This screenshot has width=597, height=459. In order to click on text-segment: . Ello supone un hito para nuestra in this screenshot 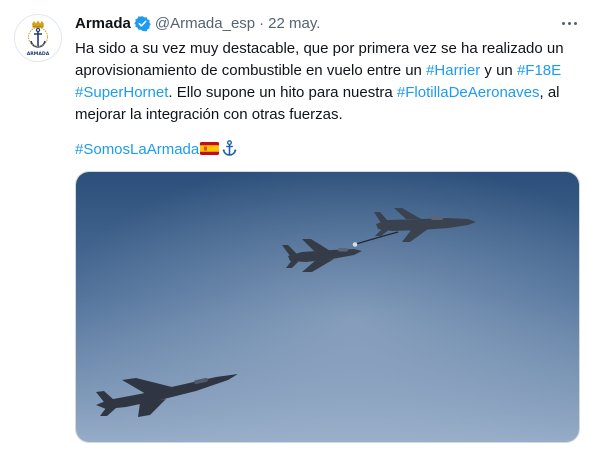, I will do `click(282, 92)`.